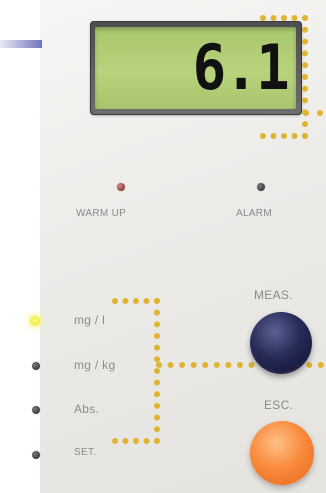  What do you see at coordinates (313, 113) in the screenshot?
I see `display-callout-tick` at bounding box center [313, 113].